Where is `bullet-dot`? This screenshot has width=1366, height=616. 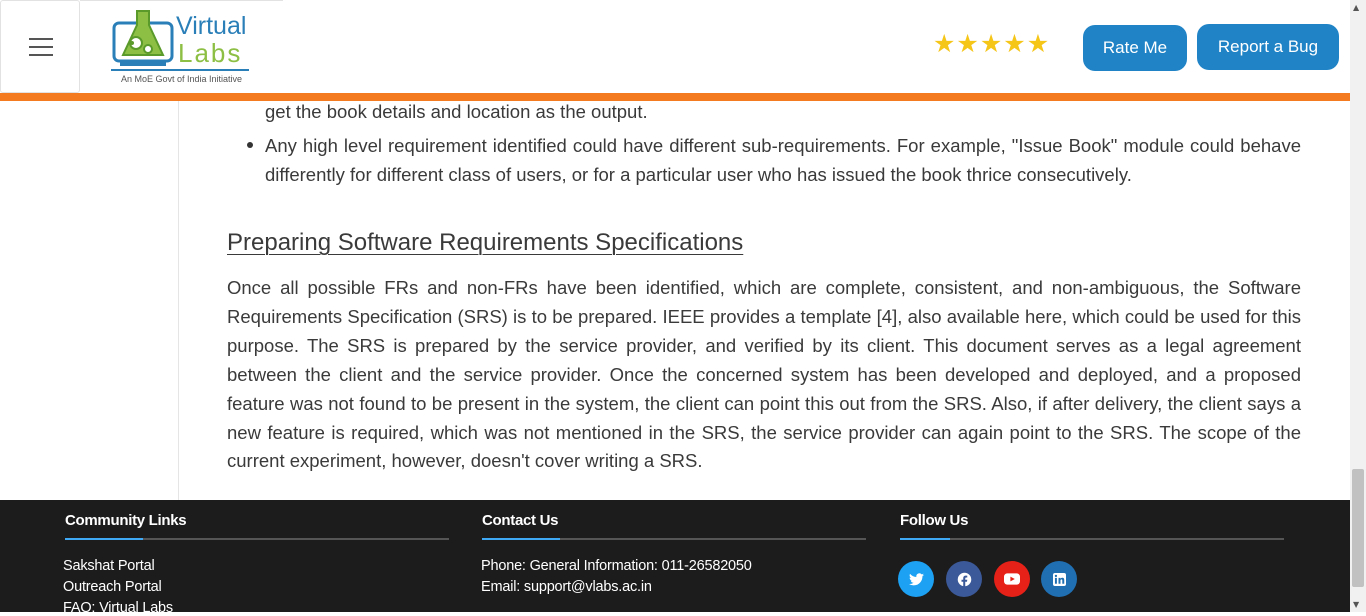
bullet-dot is located at coordinates (250, 145).